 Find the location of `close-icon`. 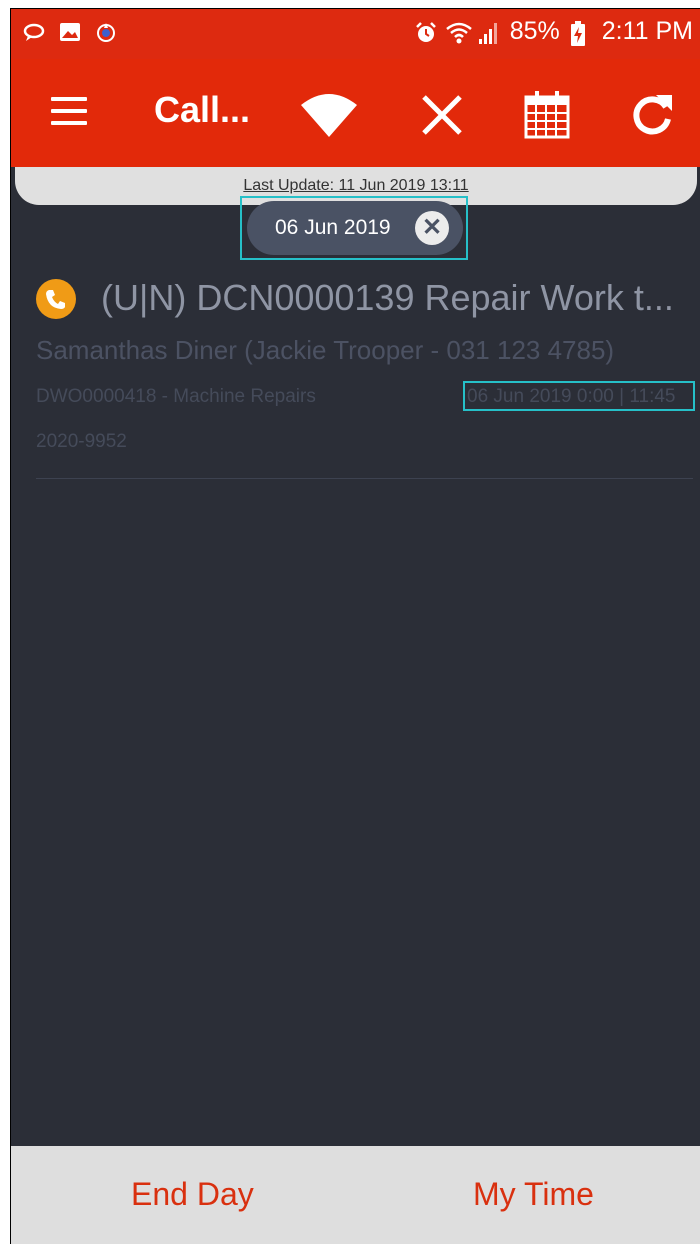

close-icon is located at coordinates (442, 115).